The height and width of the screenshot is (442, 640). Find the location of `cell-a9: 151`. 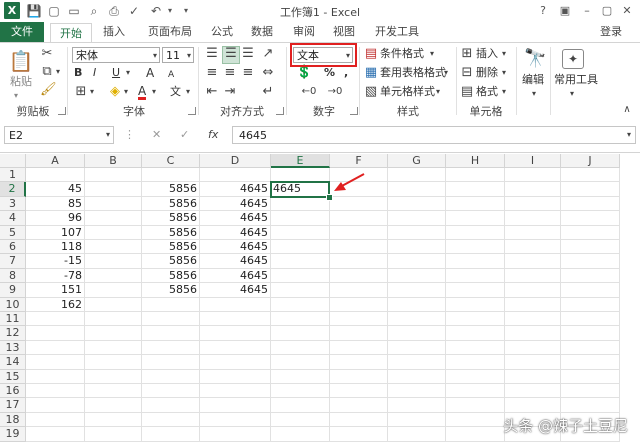

cell-a9: 151 is located at coordinates (55, 290).